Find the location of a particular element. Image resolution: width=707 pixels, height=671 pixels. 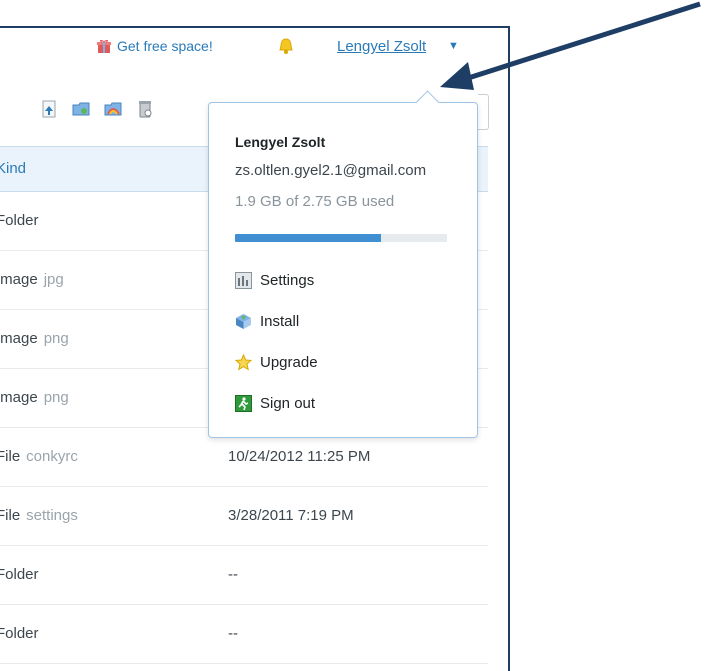

settings-menu-item: Settings is located at coordinates (274, 280).